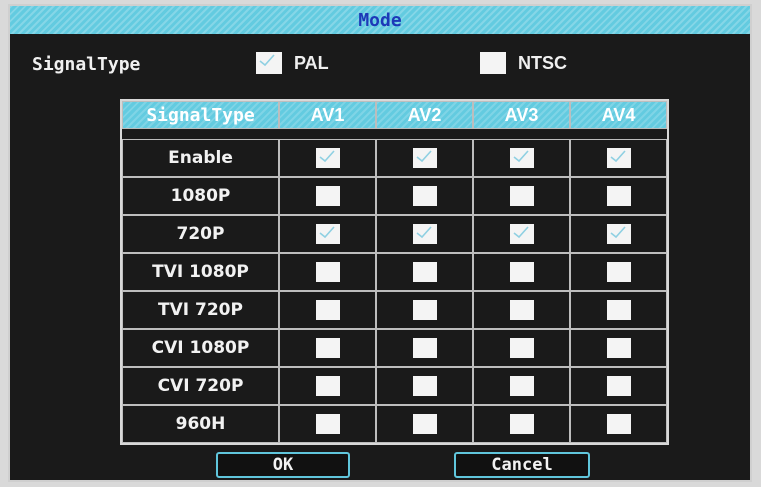 The width and height of the screenshot is (761, 487). Describe the element at coordinates (327, 115) in the screenshot. I see `column-header-av1: AV1` at that location.